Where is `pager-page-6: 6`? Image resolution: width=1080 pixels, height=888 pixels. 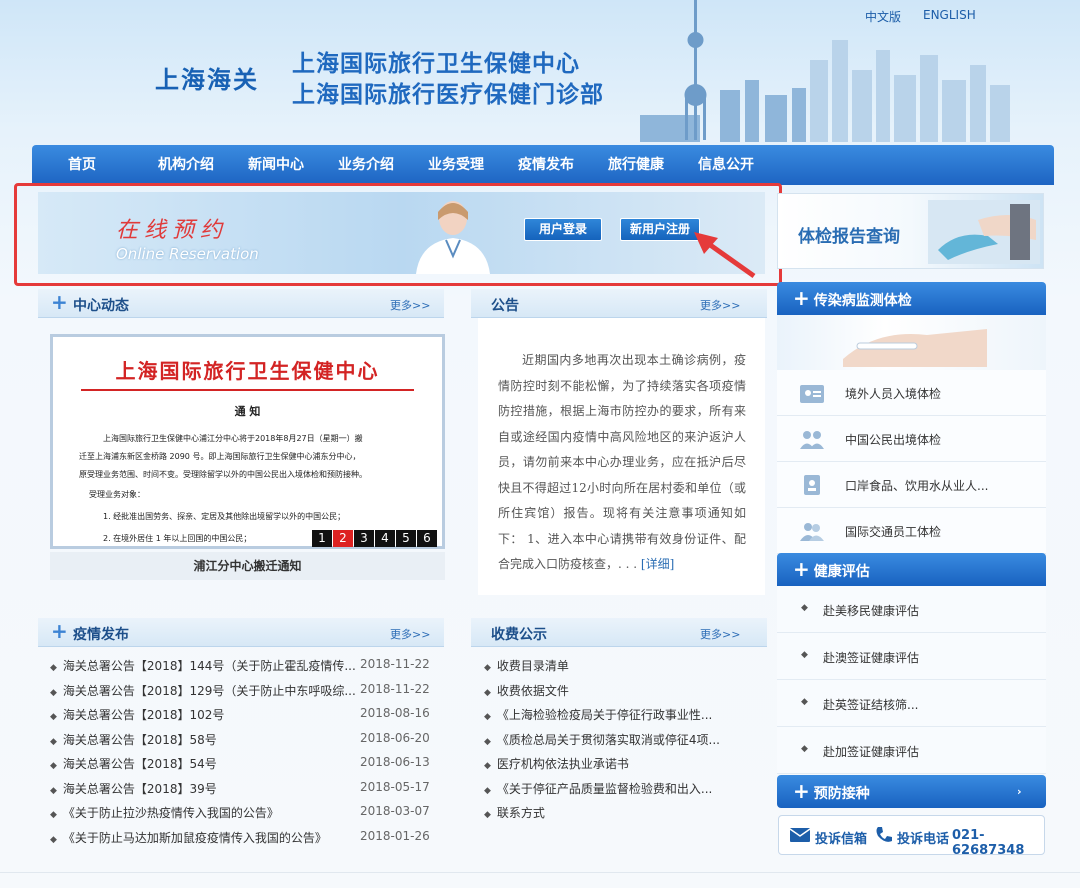 pager-page-6: 6 is located at coordinates (427, 538).